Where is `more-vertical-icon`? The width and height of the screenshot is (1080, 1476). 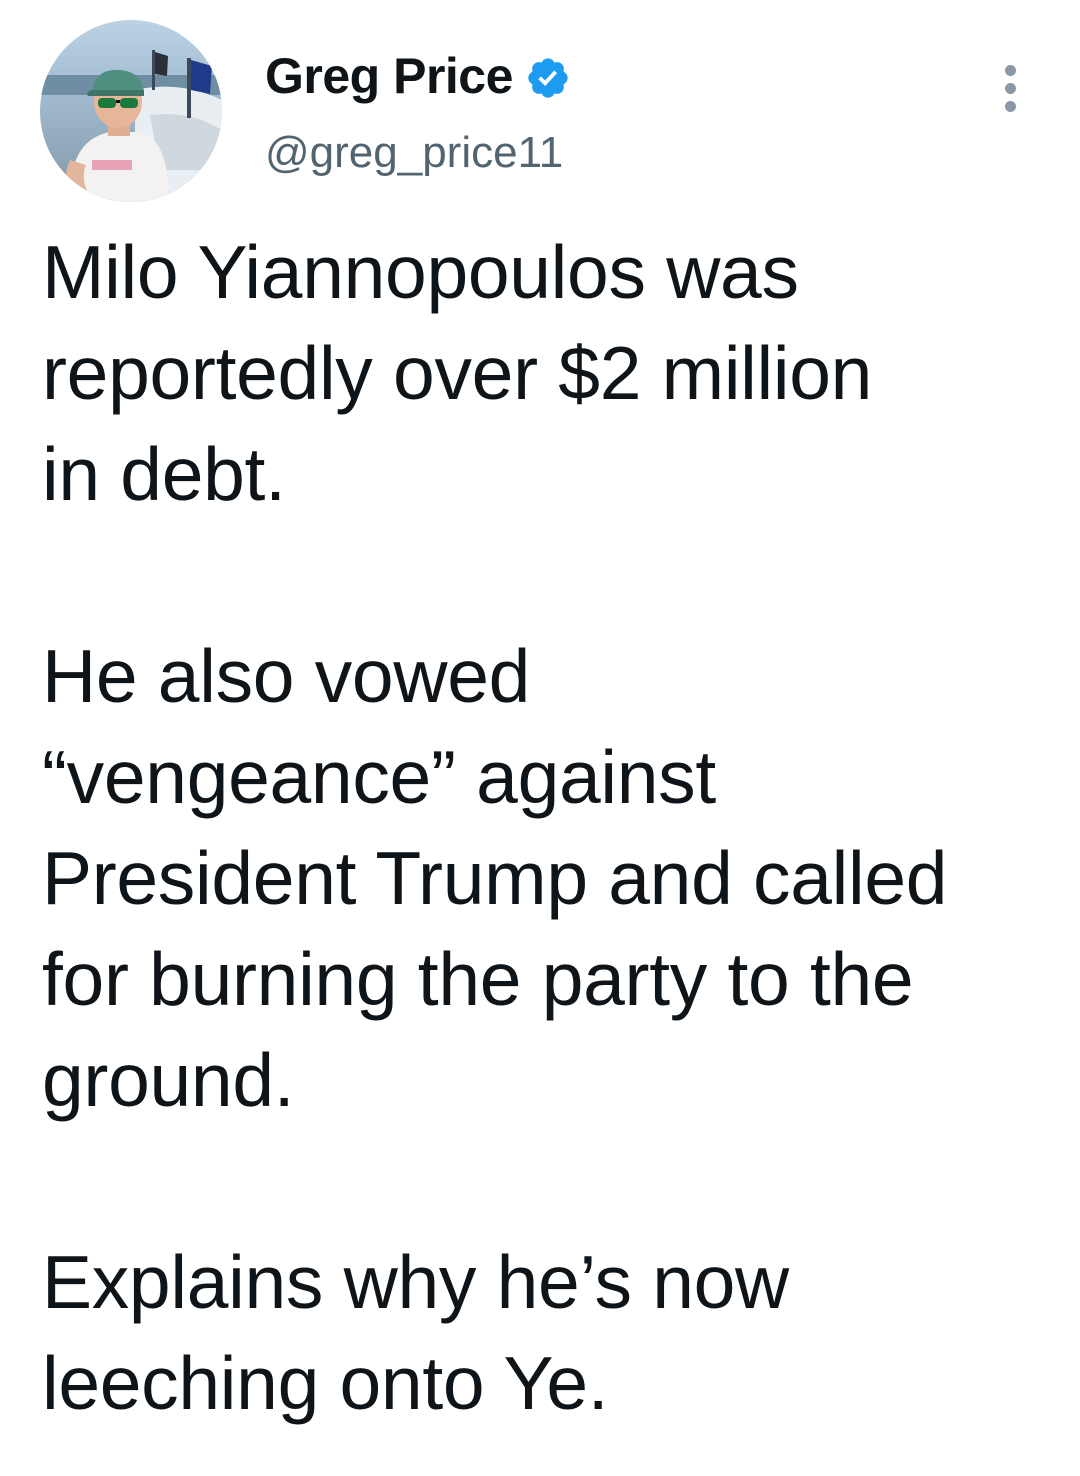 more-vertical-icon is located at coordinates (1010, 88).